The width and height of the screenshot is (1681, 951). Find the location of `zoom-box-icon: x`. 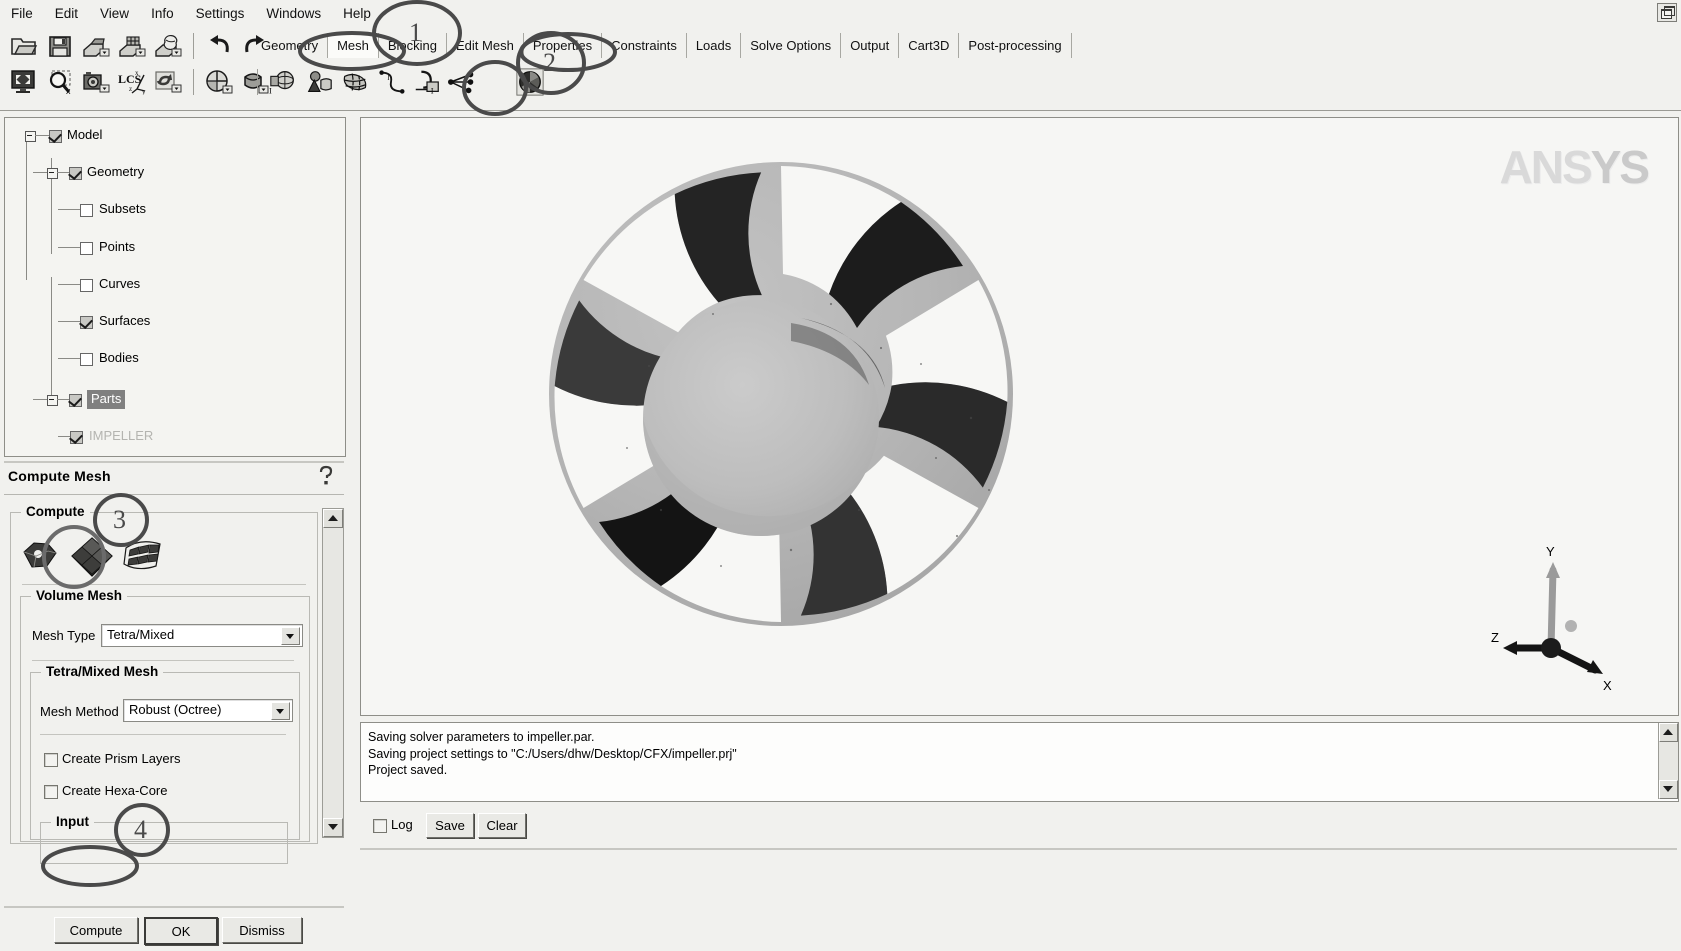

zoom-box-icon: x is located at coordinates (60, 82).